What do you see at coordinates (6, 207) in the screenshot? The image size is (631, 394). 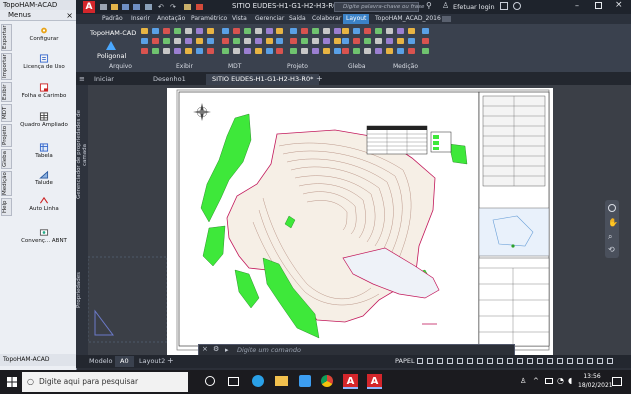 I see `tab-help: Help` at bounding box center [6, 207].